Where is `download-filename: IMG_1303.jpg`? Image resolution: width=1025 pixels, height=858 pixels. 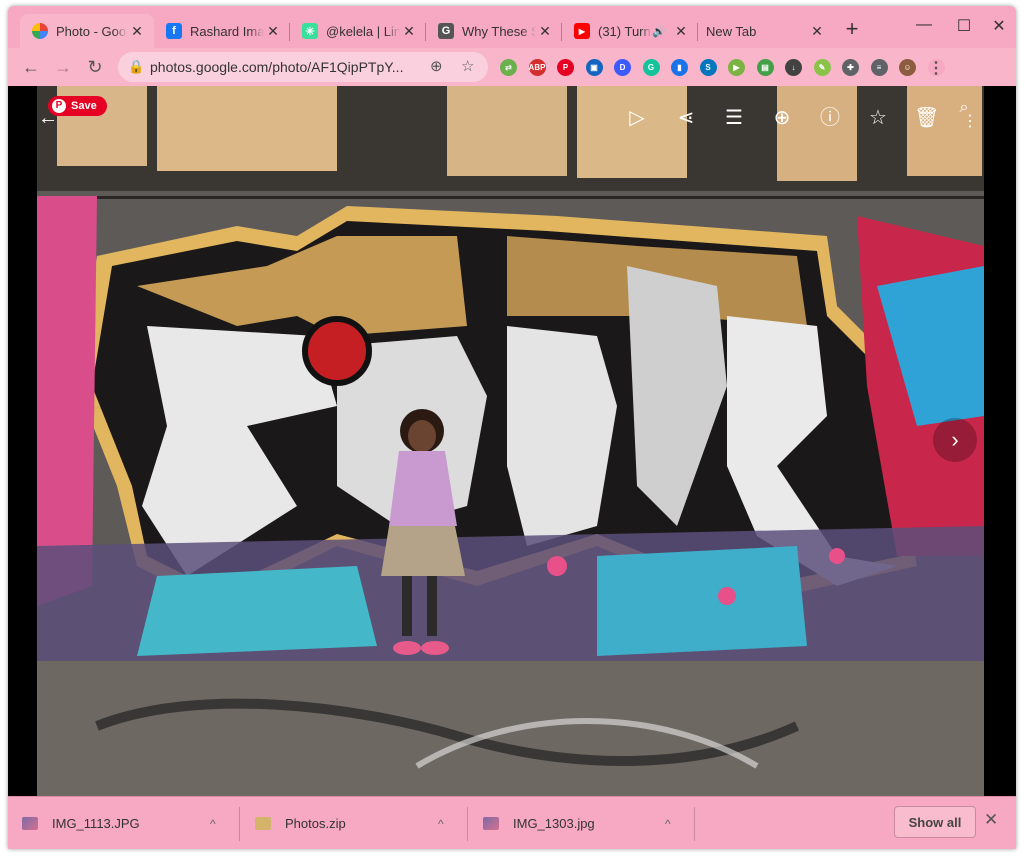
download-filename: IMG_1303.jpg is located at coordinates (554, 823).